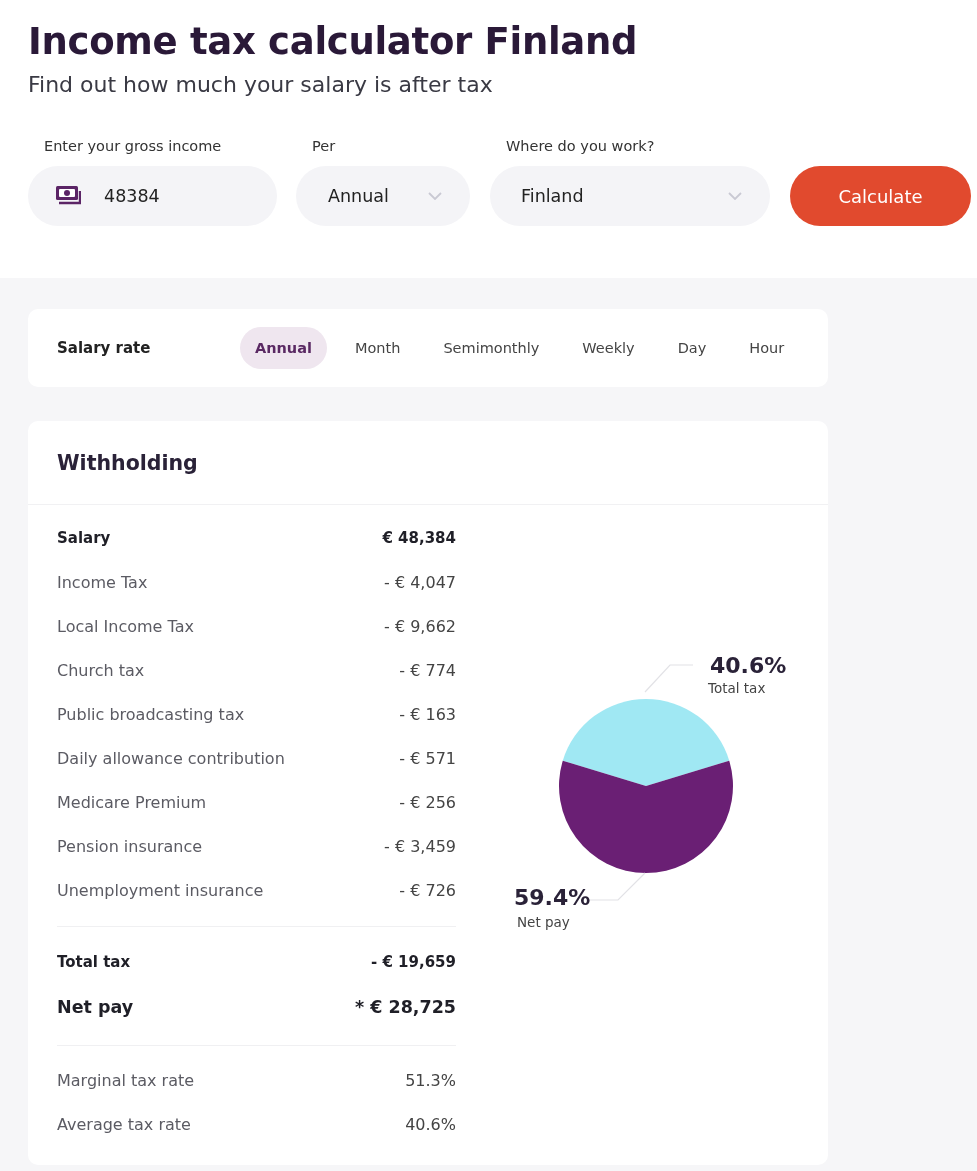  Describe the element at coordinates (630, 196) in the screenshot. I see `country-dropdown: Finland` at that location.